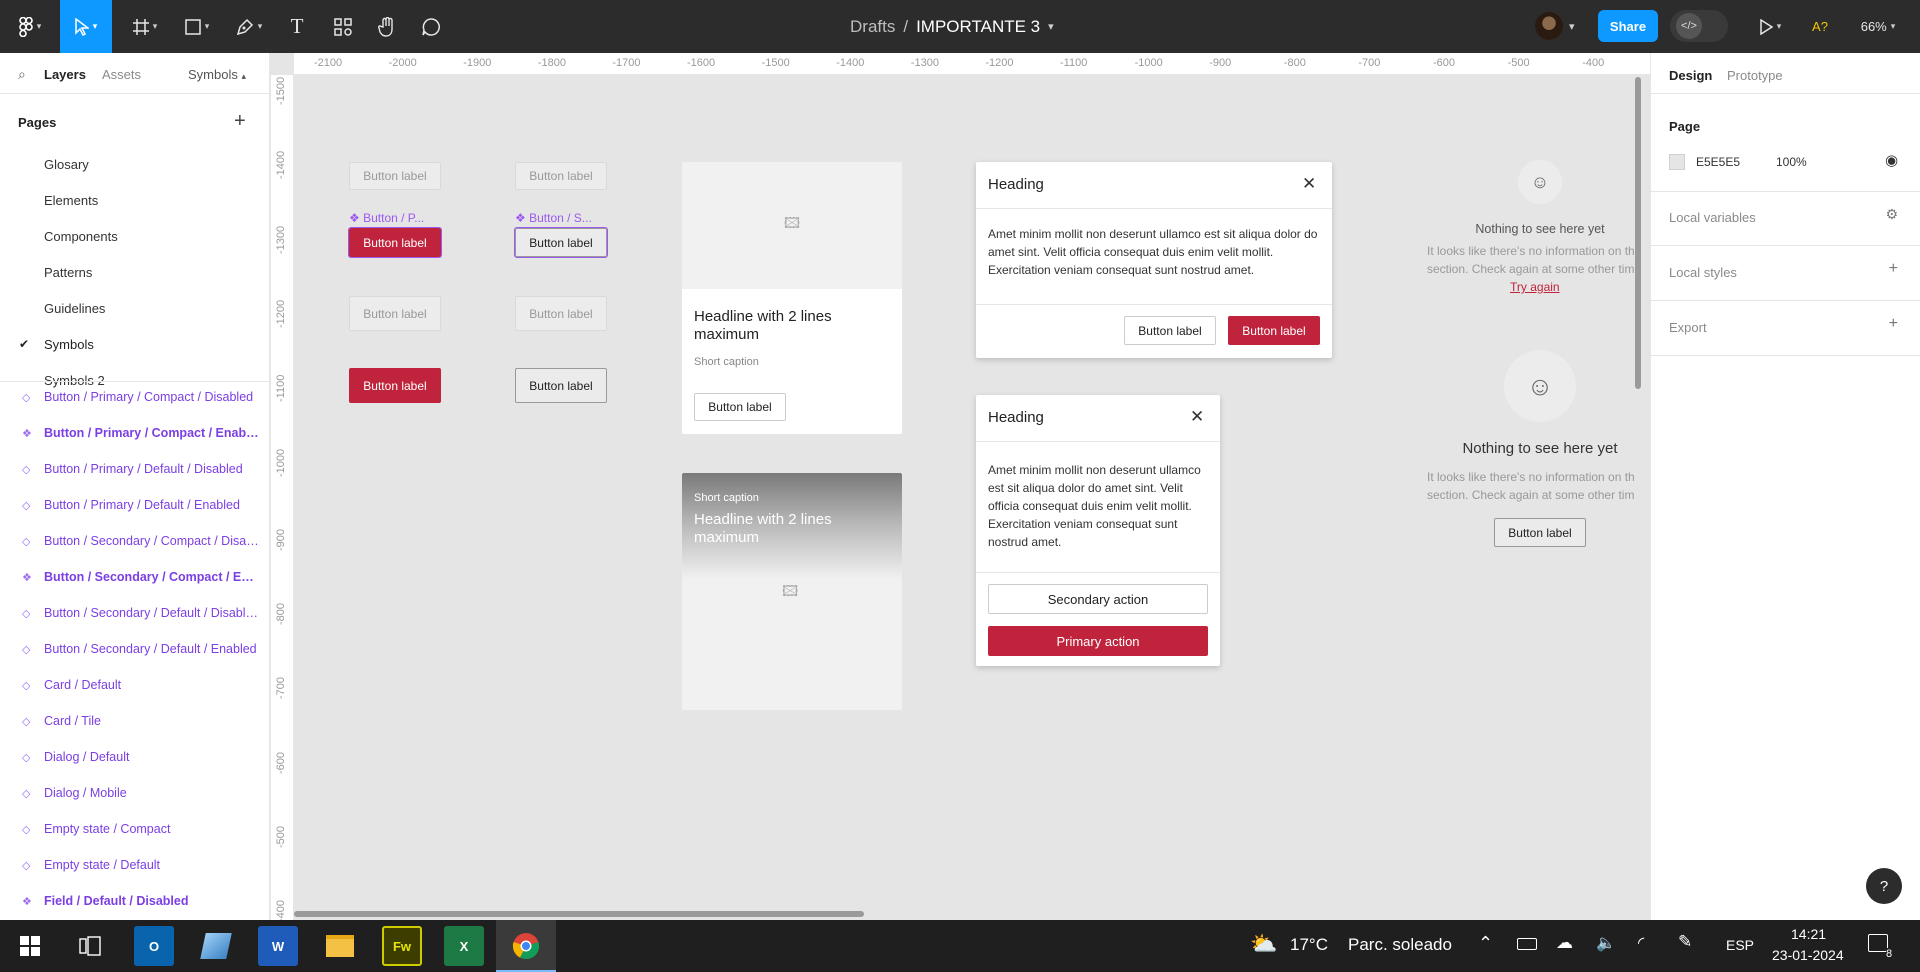  Describe the element at coordinates (343, 26) in the screenshot. I see `resources-button` at that location.